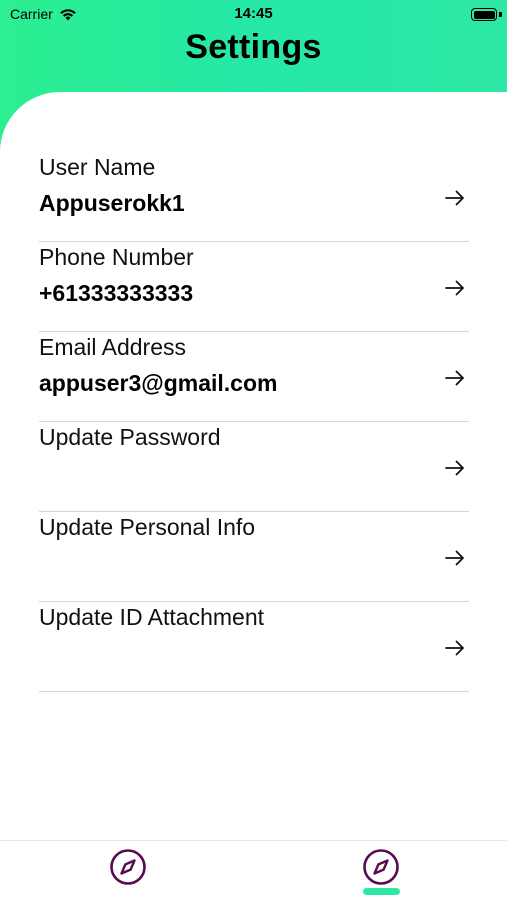 The height and width of the screenshot is (900, 507). What do you see at coordinates (130, 437) in the screenshot?
I see `row-label: Update Password` at bounding box center [130, 437].